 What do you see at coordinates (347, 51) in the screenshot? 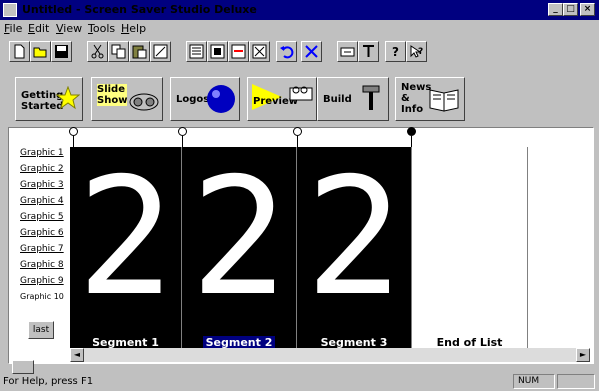
I see `text-box-icon` at bounding box center [347, 51].